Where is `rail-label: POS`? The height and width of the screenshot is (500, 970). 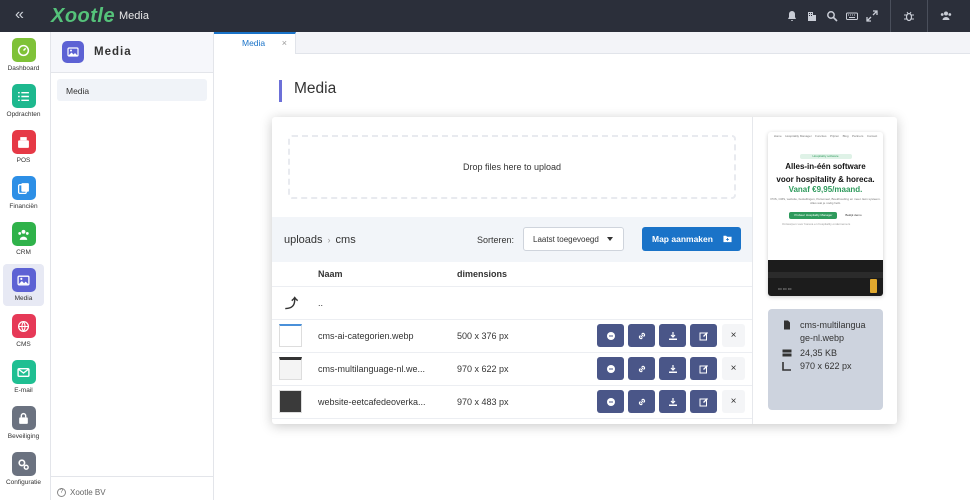
rail-label: POS is located at coordinates (23, 160).